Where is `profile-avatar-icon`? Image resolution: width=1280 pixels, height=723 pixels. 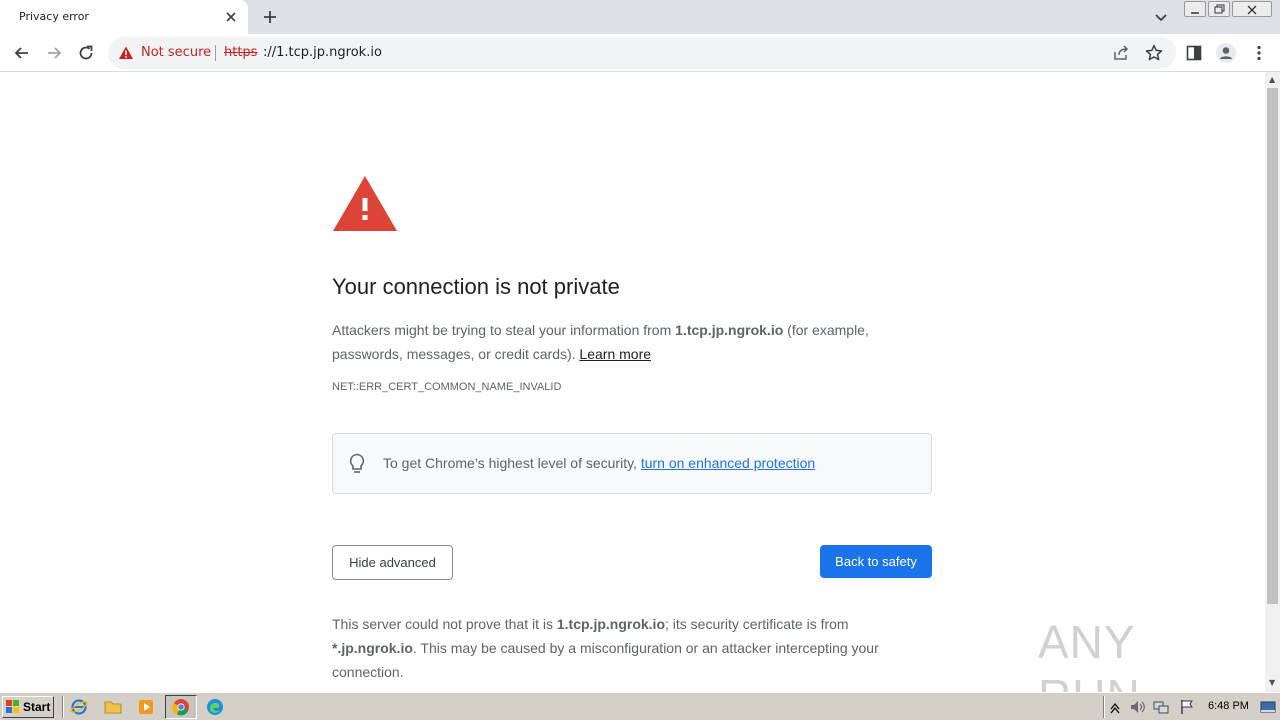
profile-avatar-icon is located at coordinates (1226, 53).